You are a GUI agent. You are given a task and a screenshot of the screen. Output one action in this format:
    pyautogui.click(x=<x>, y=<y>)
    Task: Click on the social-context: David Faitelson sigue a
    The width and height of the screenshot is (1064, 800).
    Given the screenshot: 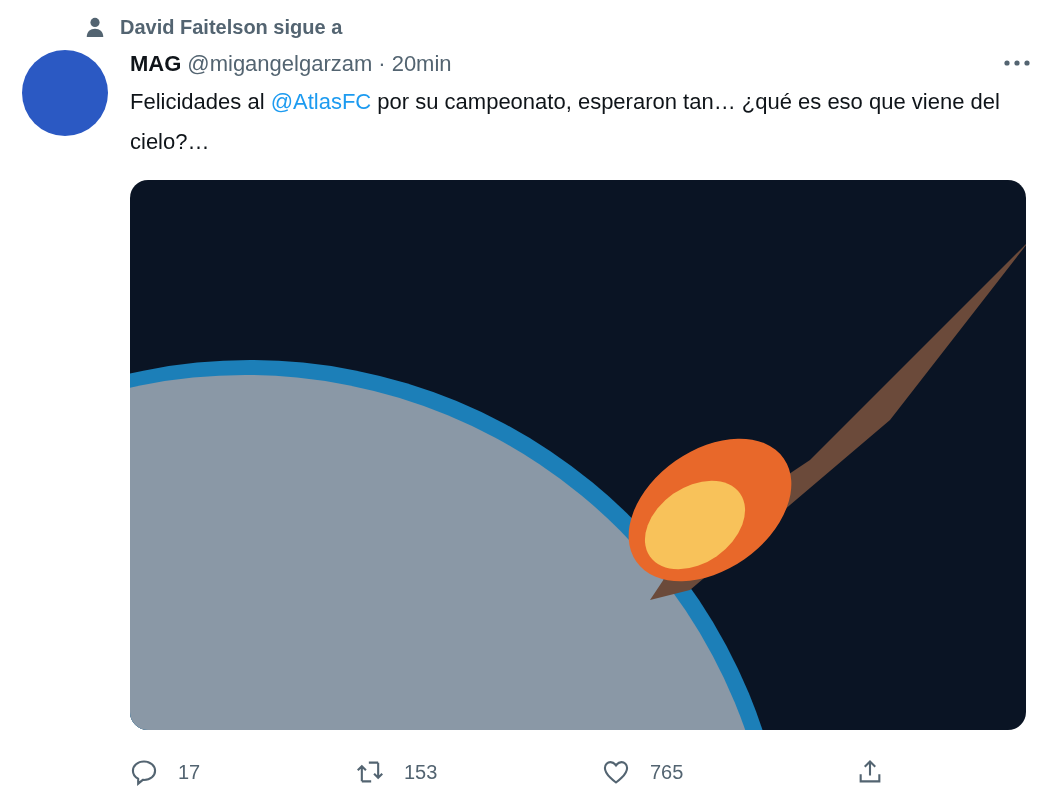 What is the action you would take?
    pyautogui.click(x=231, y=27)
    